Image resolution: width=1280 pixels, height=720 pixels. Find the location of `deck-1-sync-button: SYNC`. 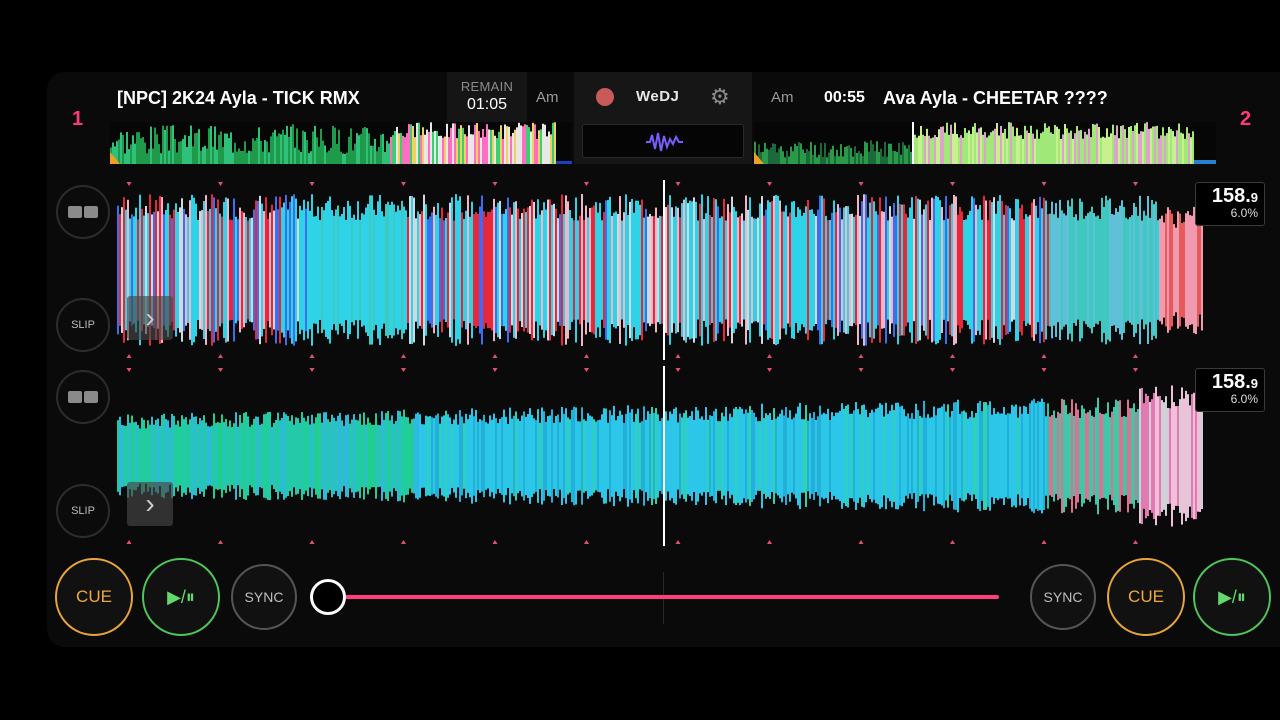

deck-1-sync-button: SYNC is located at coordinates (264, 597).